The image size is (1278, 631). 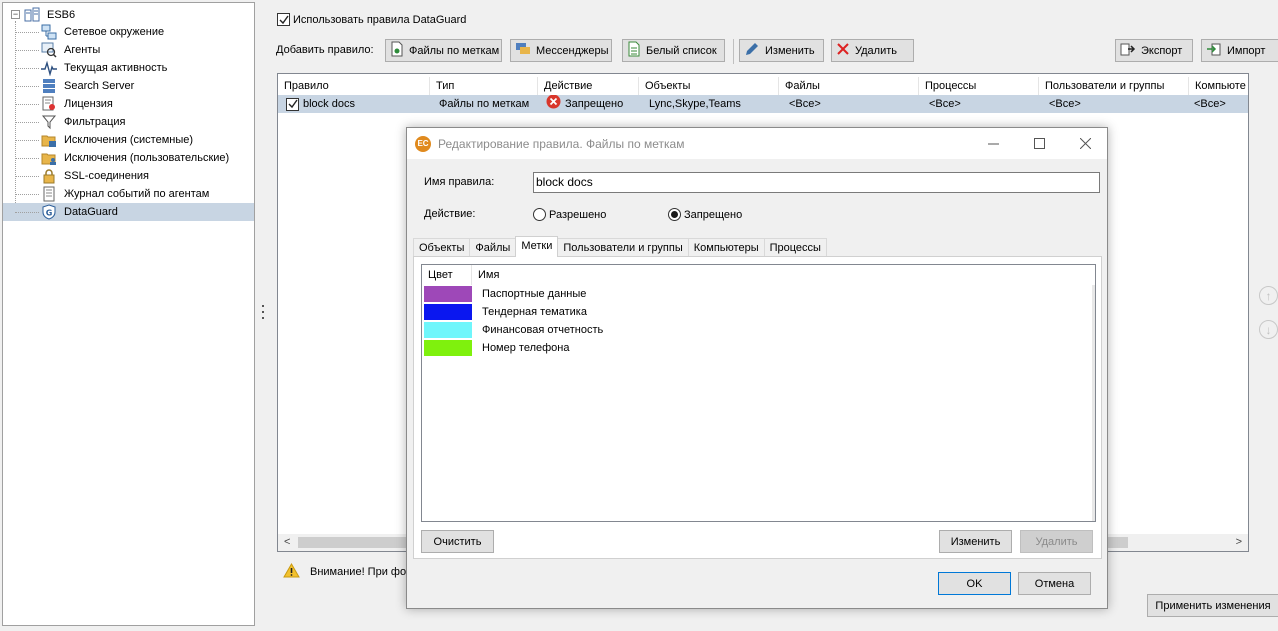 What do you see at coordinates (1093, 403) in the screenshot?
I see `vertical-scrollbar` at bounding box center [1093, 403].